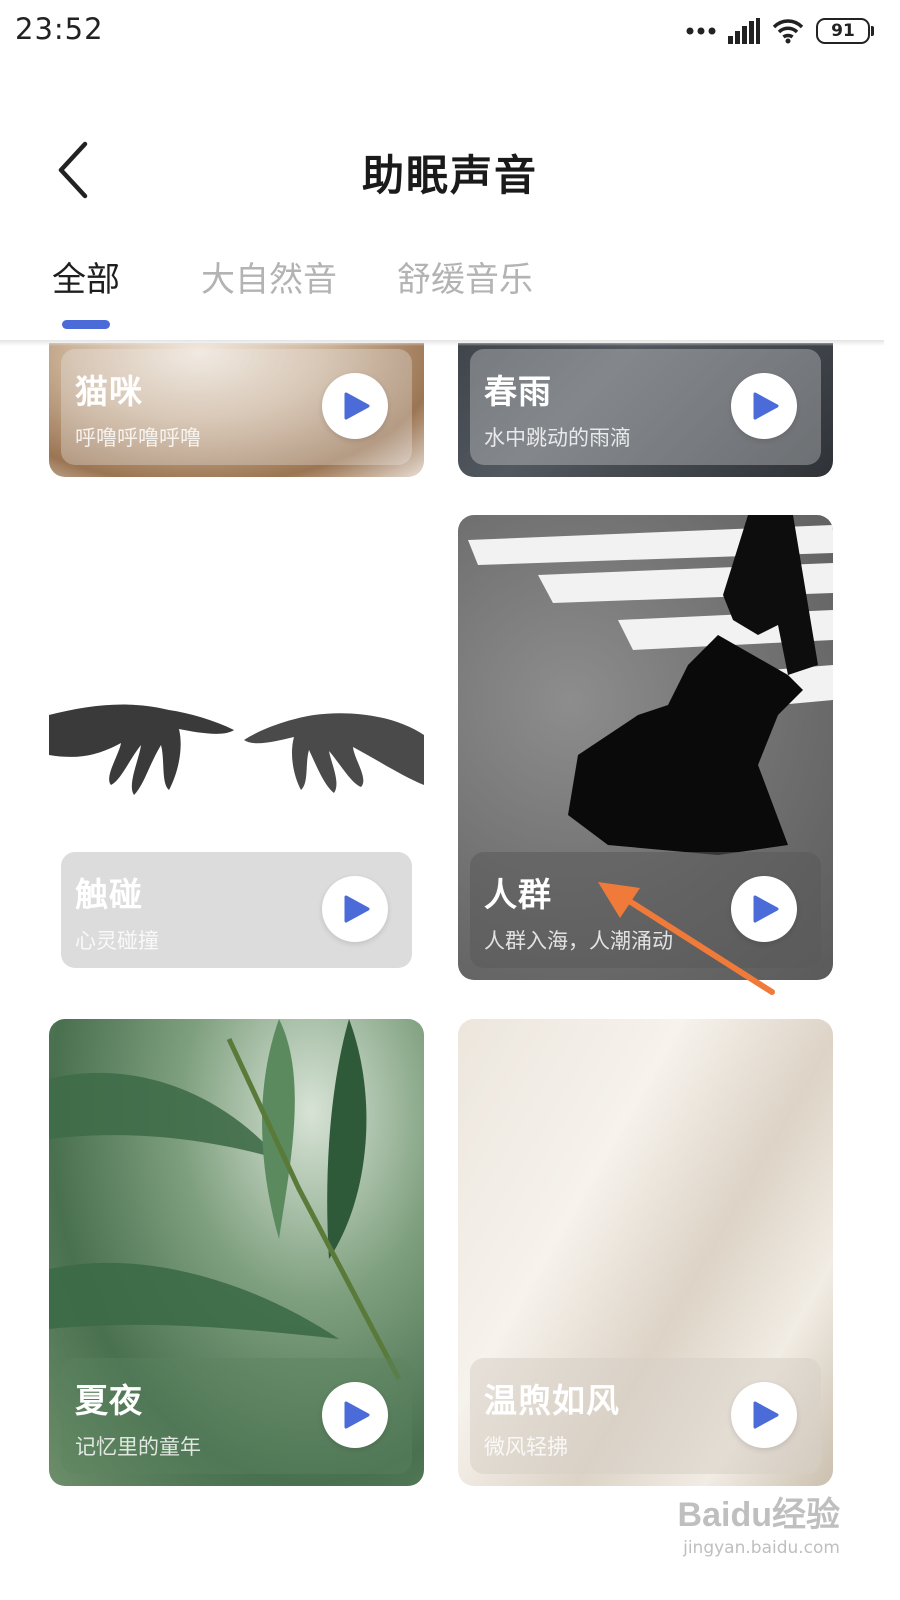  What do you see at coordinates (645, 1252) in the screenshot?
I see `sound-card-warm-breeze: 温煦如风 微风轻拂` at bounding box center [645, 1252].